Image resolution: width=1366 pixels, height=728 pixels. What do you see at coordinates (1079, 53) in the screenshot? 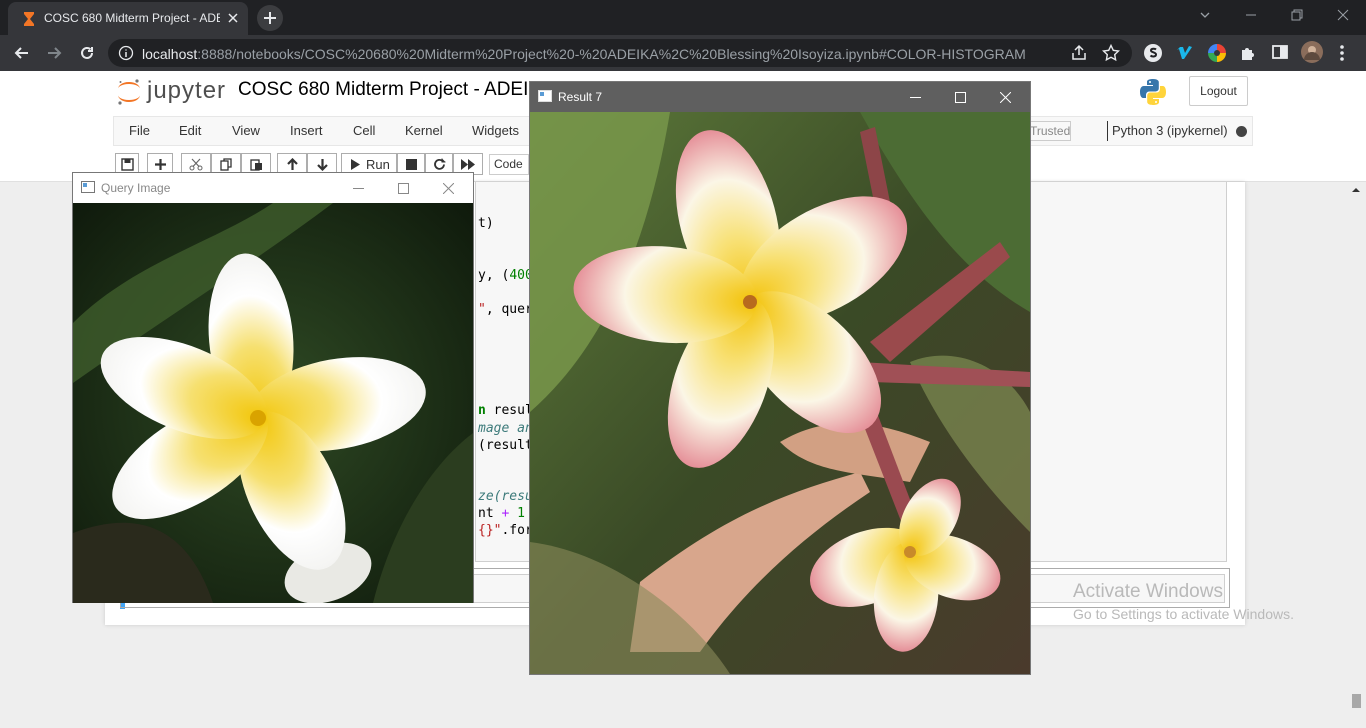
I see `share-icon` at bounding box center [1079, 53].